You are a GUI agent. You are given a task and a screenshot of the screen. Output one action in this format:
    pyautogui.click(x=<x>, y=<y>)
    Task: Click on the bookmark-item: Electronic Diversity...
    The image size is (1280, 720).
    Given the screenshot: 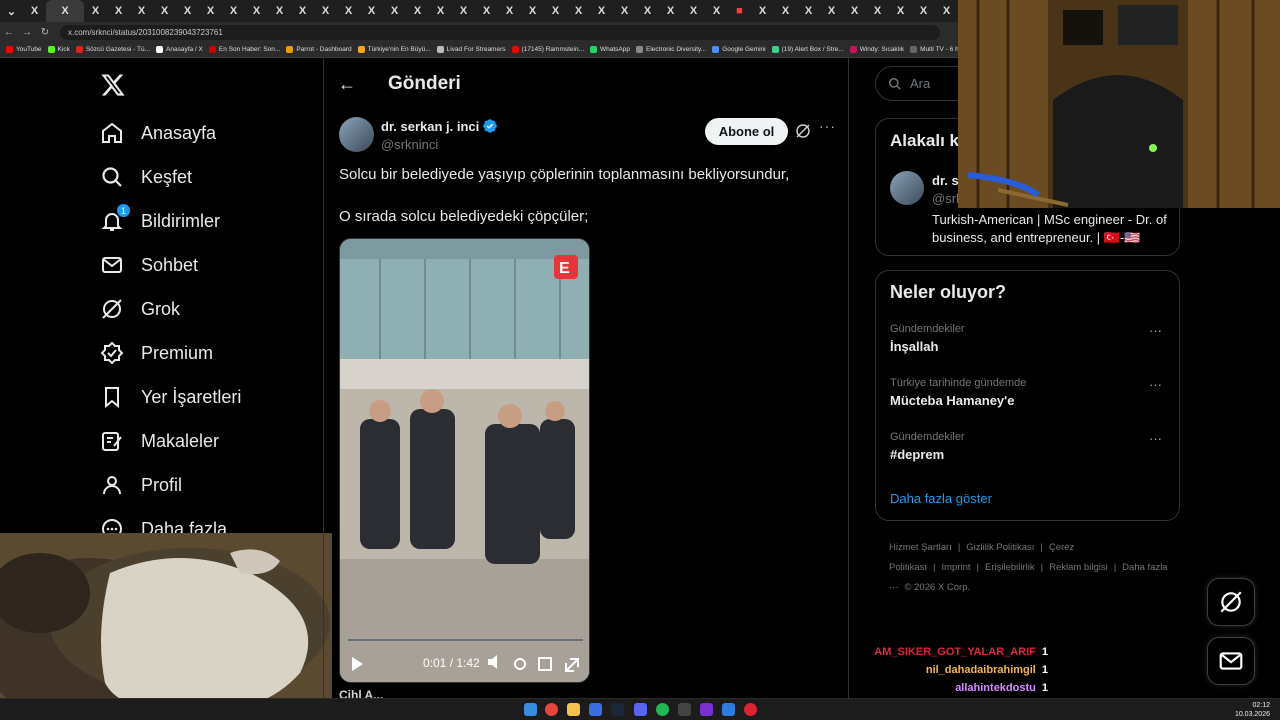 What is the action you would take?
    pyautogui.click(x=671, y=49)
    